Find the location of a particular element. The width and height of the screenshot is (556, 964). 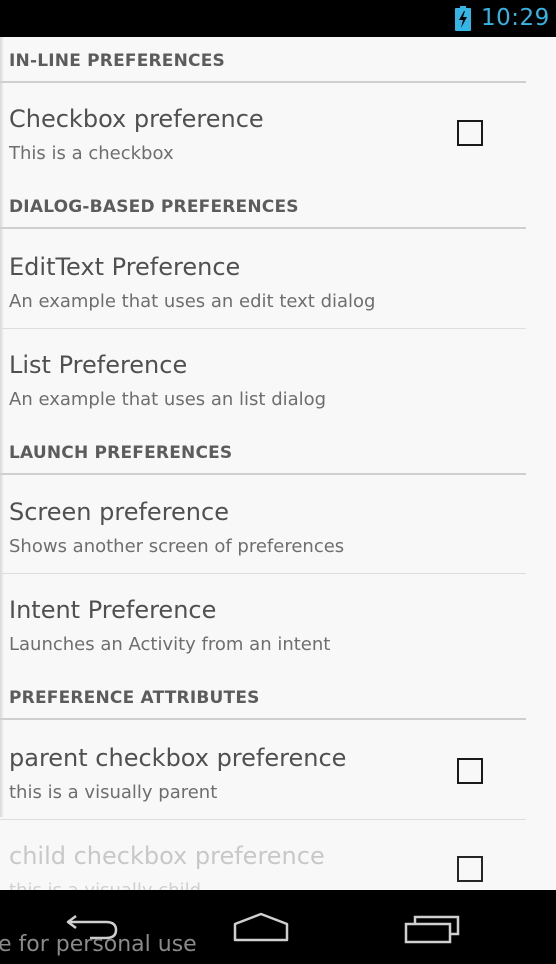

pref-summary: This is a checkbox is located at coordinates (91, 153).